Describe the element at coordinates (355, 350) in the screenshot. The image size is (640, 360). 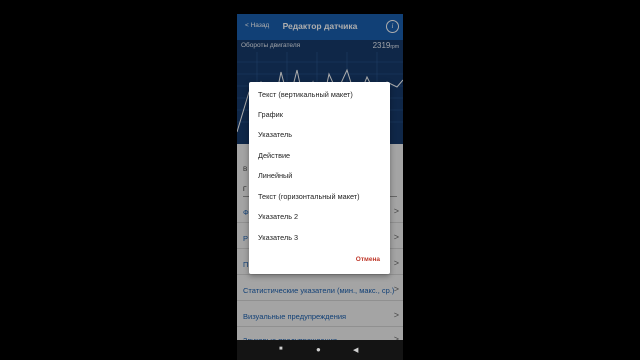
I see `back-nav-icon: ◀` at that location.